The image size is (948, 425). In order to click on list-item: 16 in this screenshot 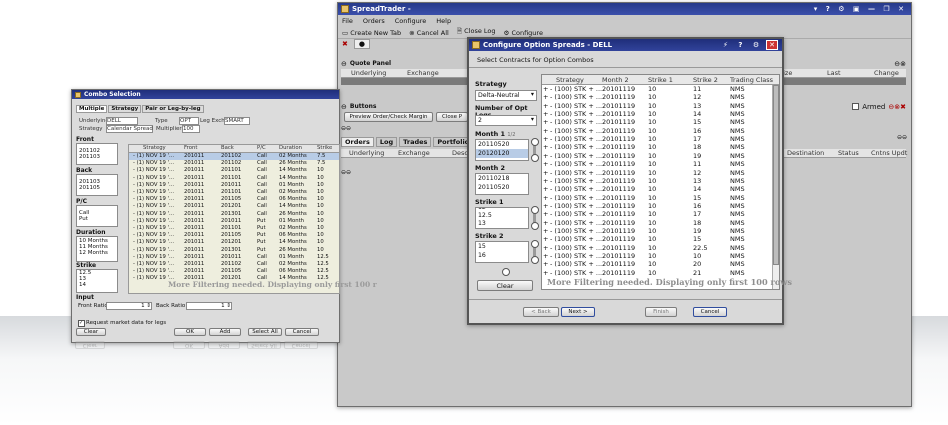, I will do `click(502, 255)`.